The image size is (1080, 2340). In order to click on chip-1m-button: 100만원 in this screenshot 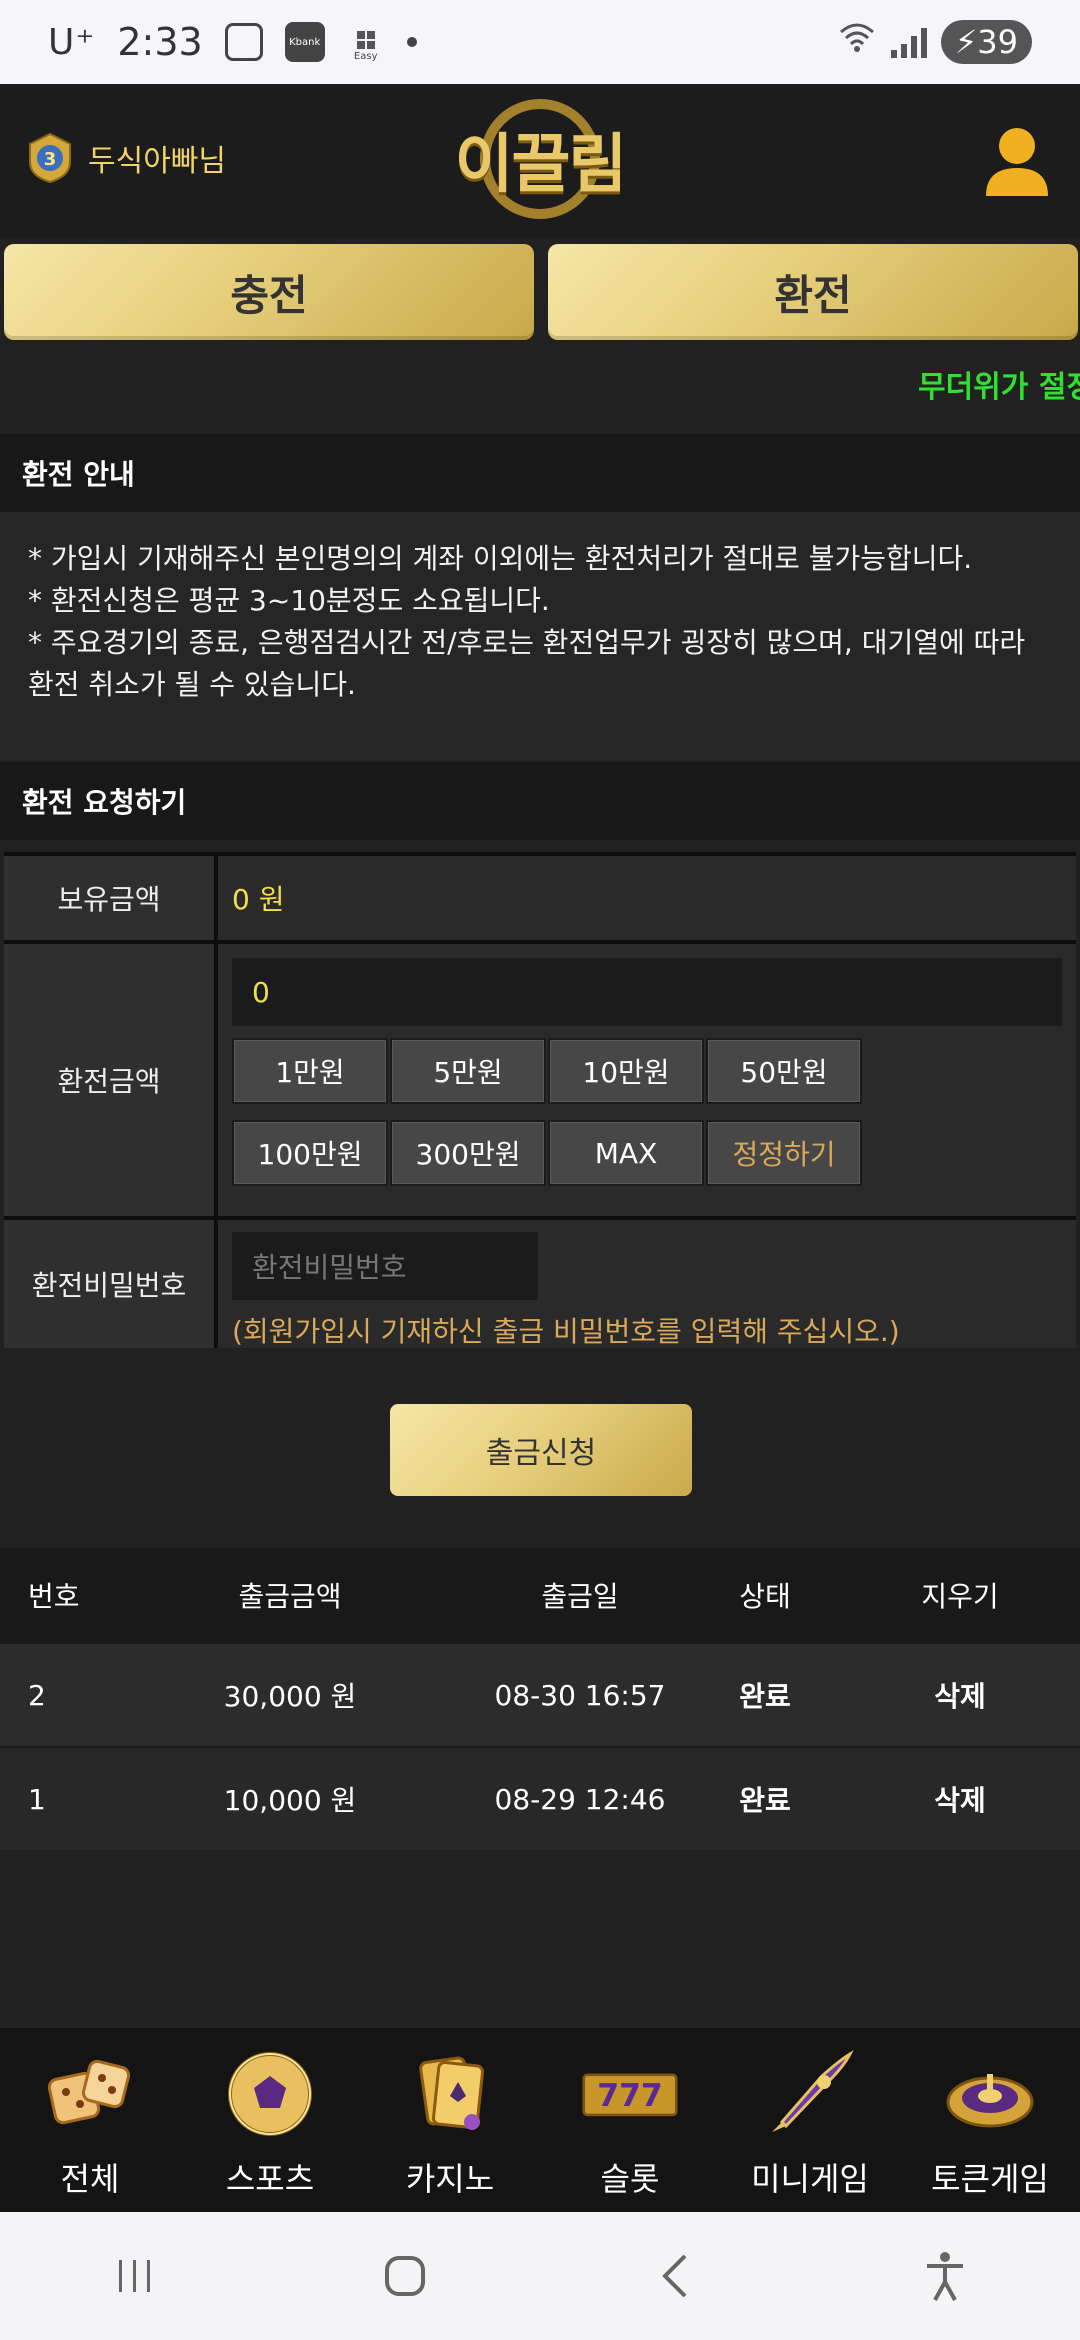, I will do `click(310, 1153)`.